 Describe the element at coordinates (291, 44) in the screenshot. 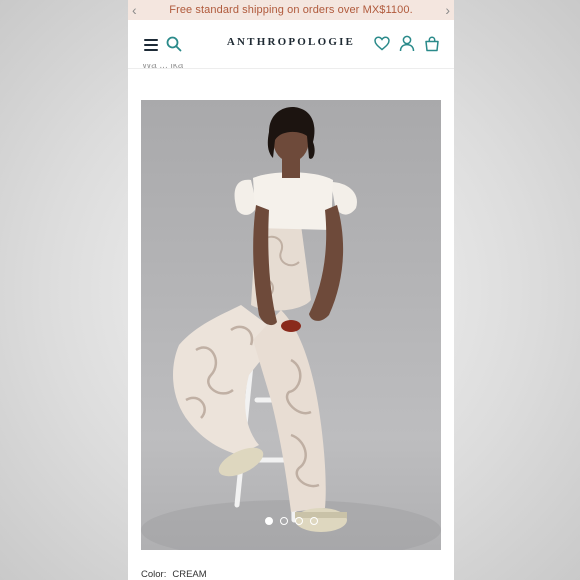

I see `site-header: ANTHROPOLOGIE` at that location.